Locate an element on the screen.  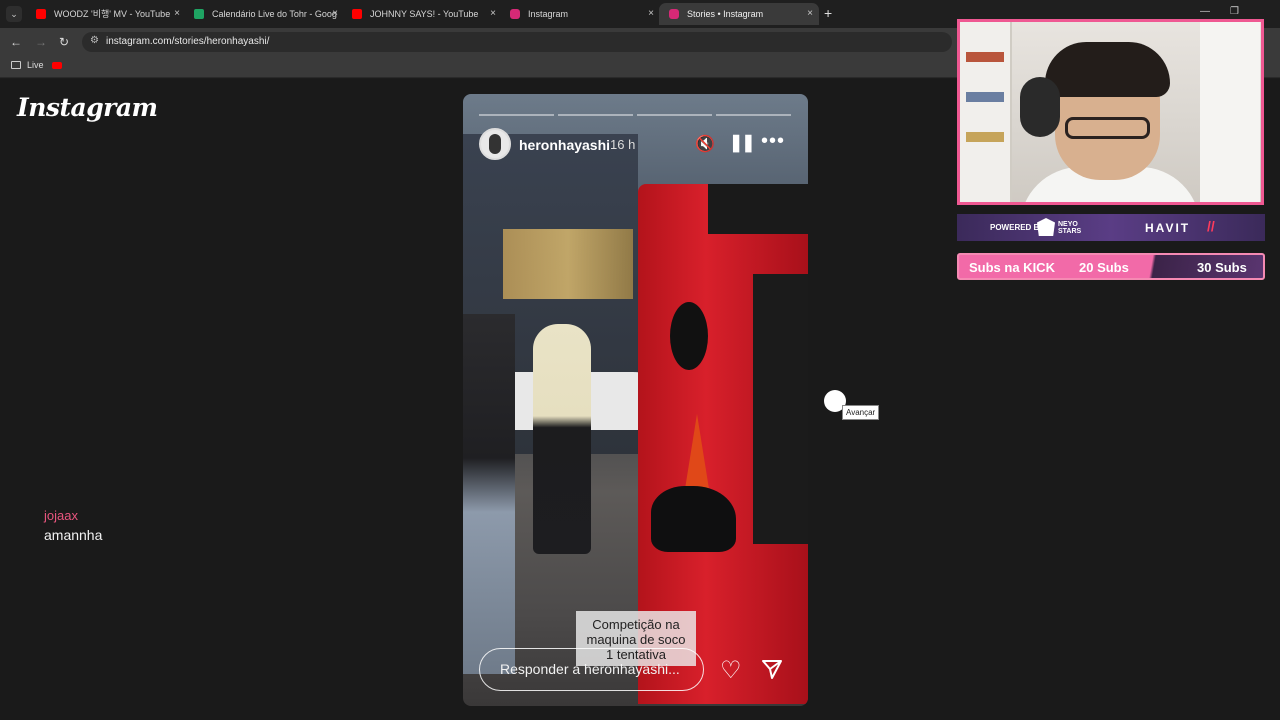
tab-title: Instagram is located at coordinates (548, 14).